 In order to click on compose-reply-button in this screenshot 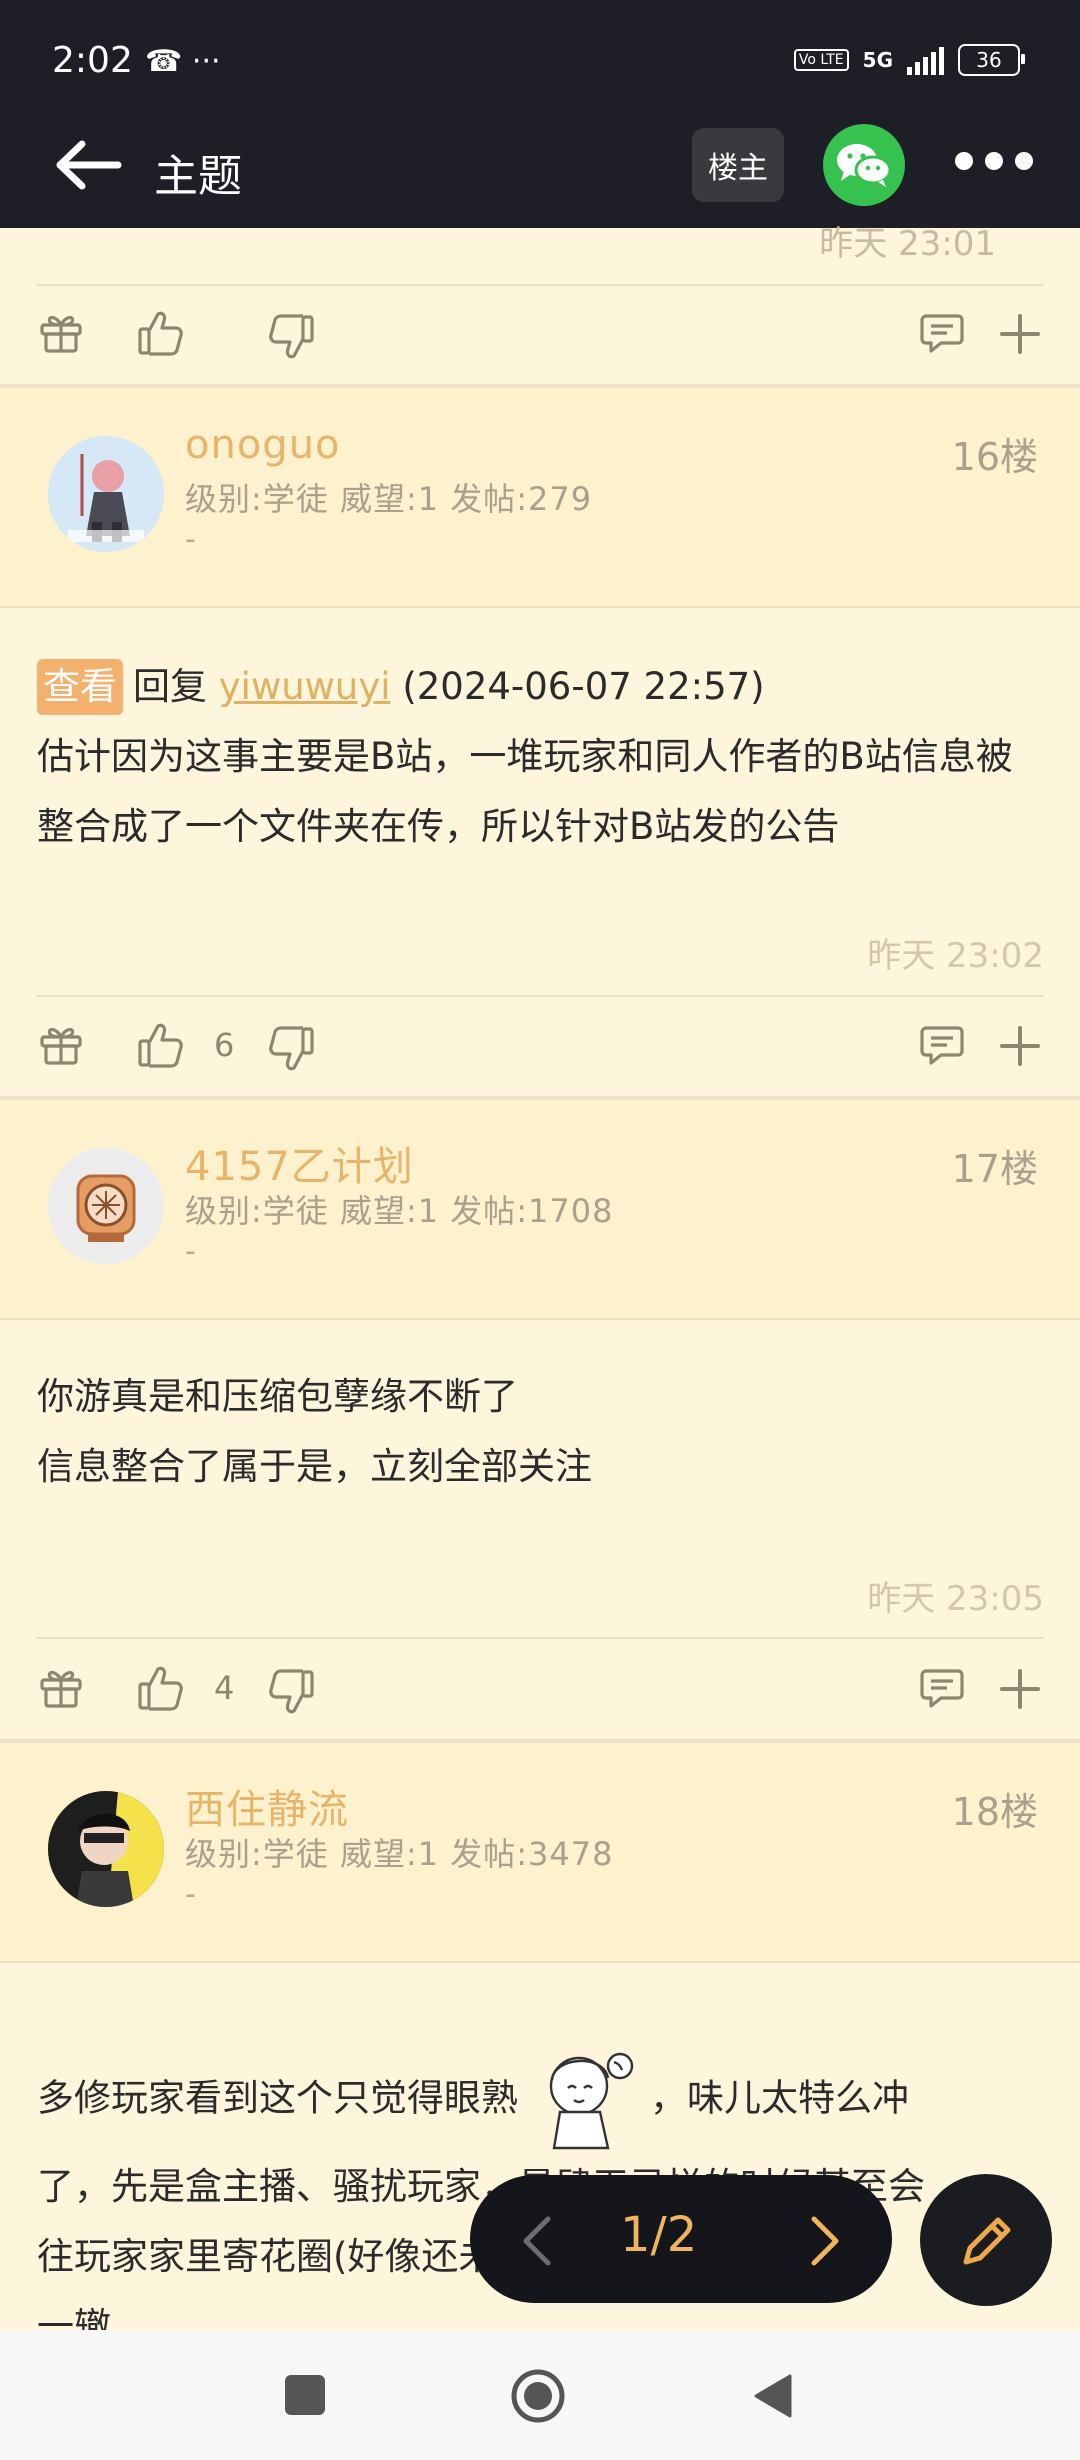, I will do `click(986, 2240)`.